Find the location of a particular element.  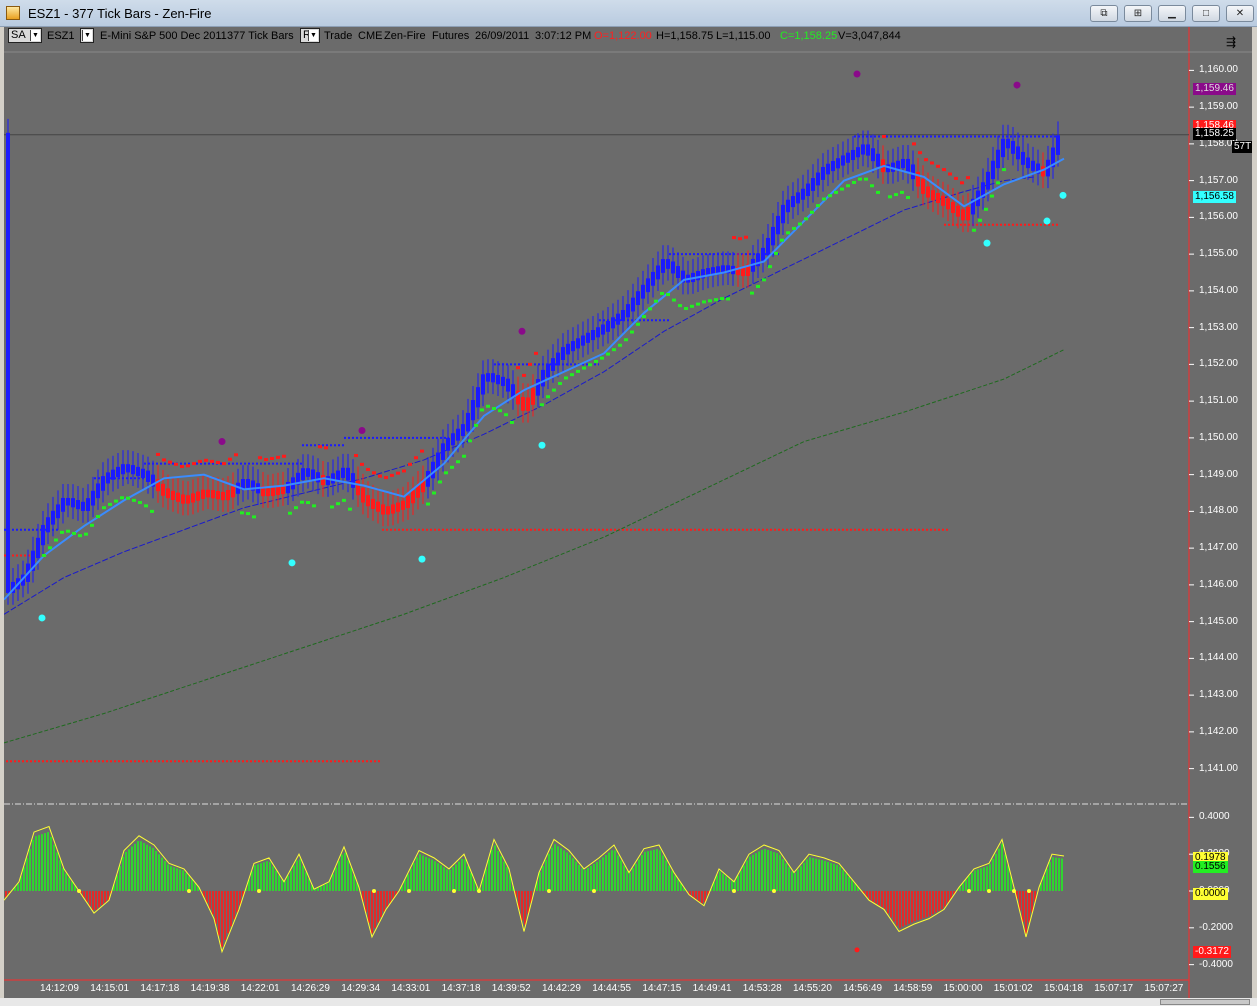

time-axis-label: 14:29:34 is located at coordinates (361, 988).